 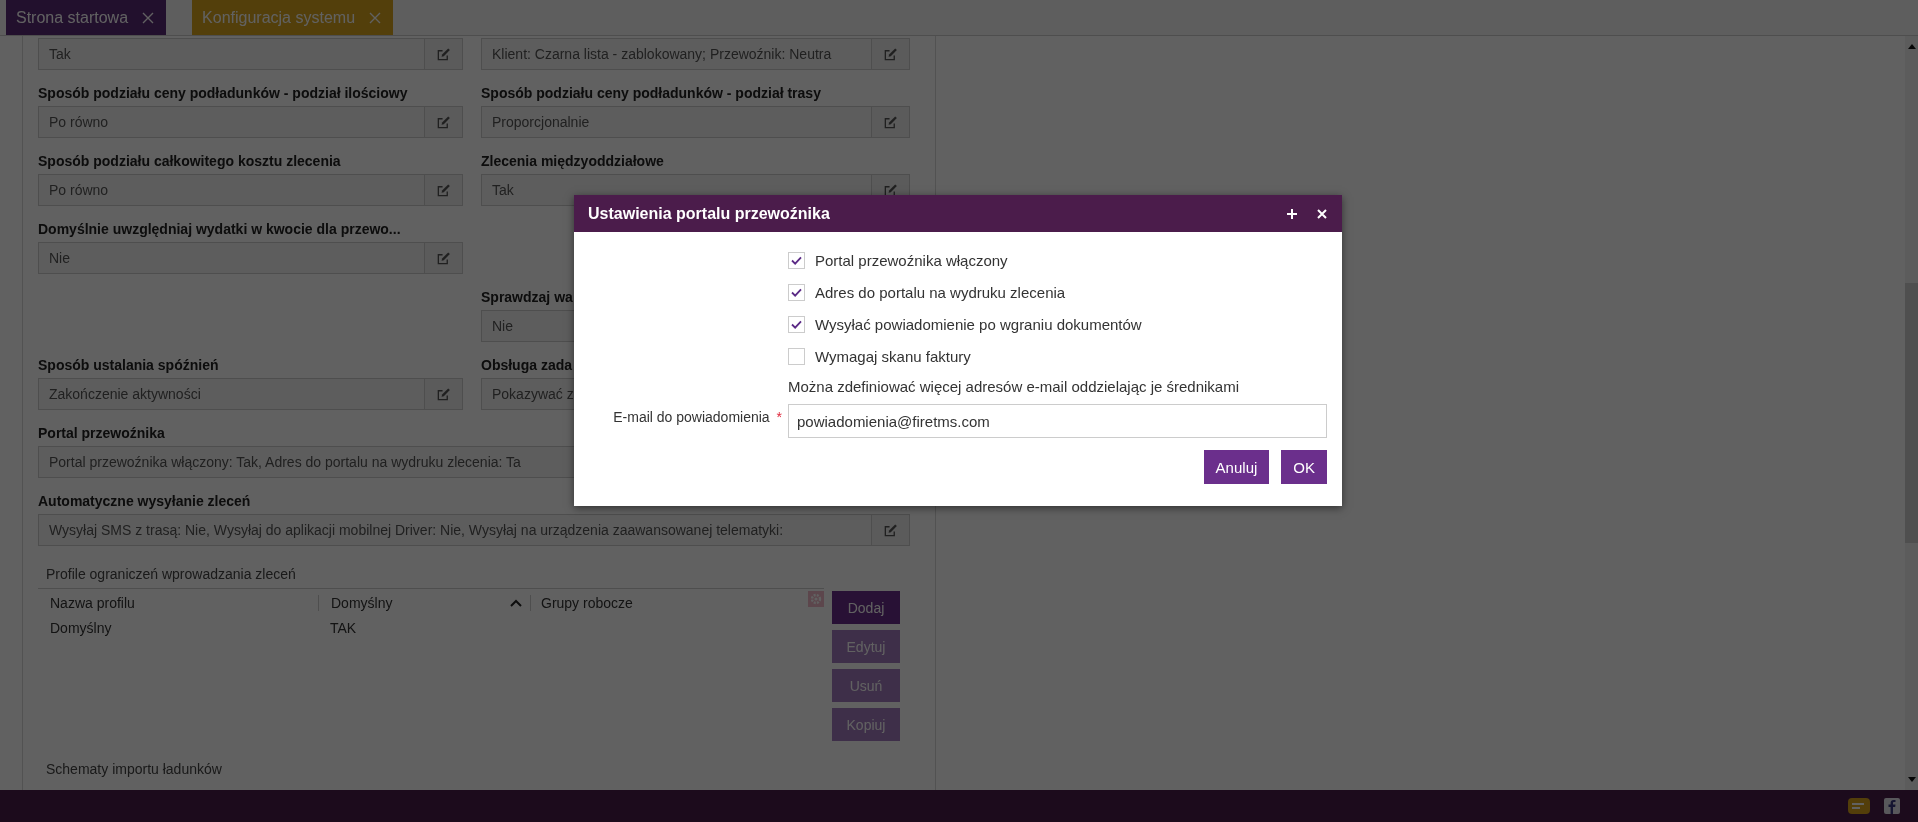 What do you see at coordinates (516, 603) in the screenshot?
I see `sort-caret-icon` at bounding box center [516, 603].